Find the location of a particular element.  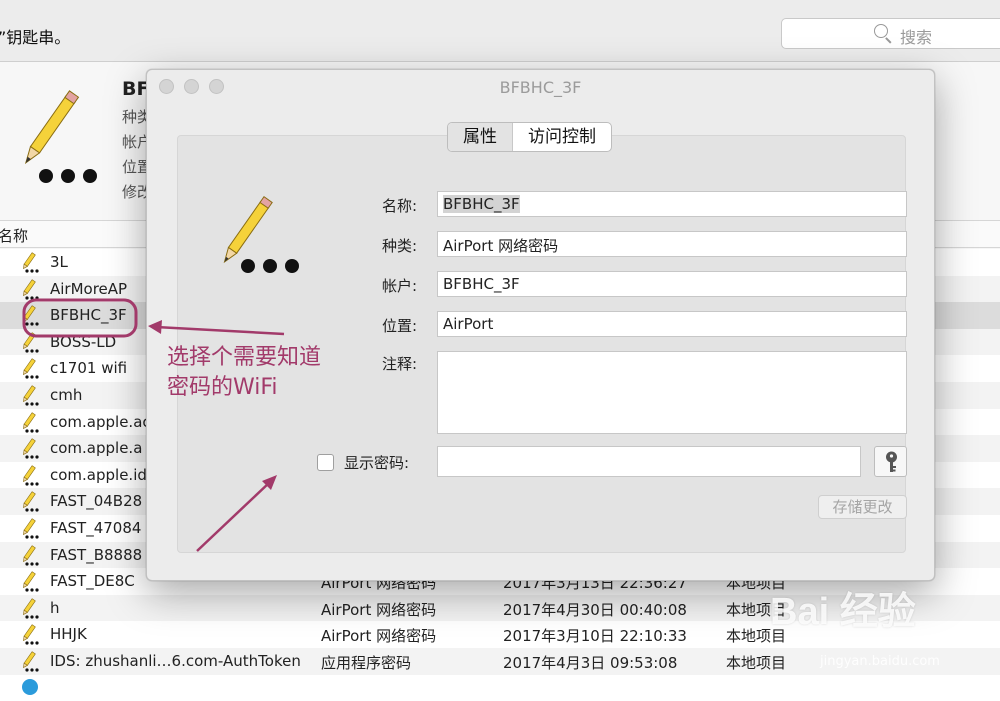

item-name: 3L is located at coordinates (59, 262).